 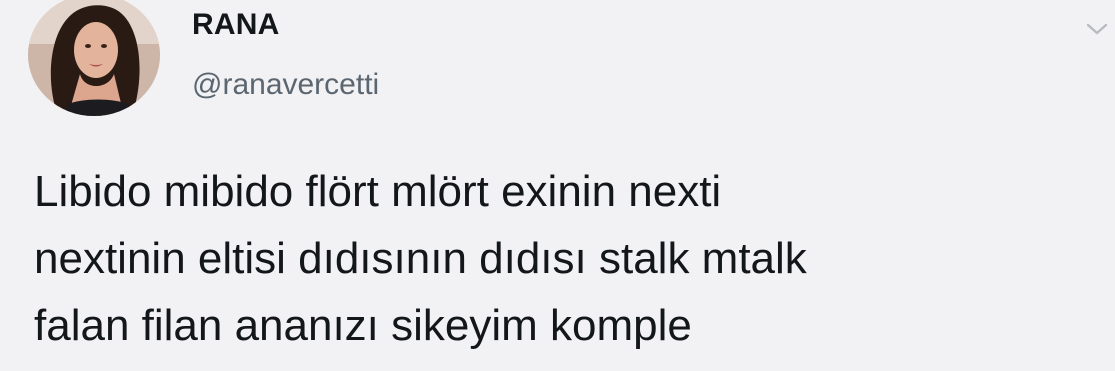 I want to click on tweet-menu-button, so click(x=1097, y=29).